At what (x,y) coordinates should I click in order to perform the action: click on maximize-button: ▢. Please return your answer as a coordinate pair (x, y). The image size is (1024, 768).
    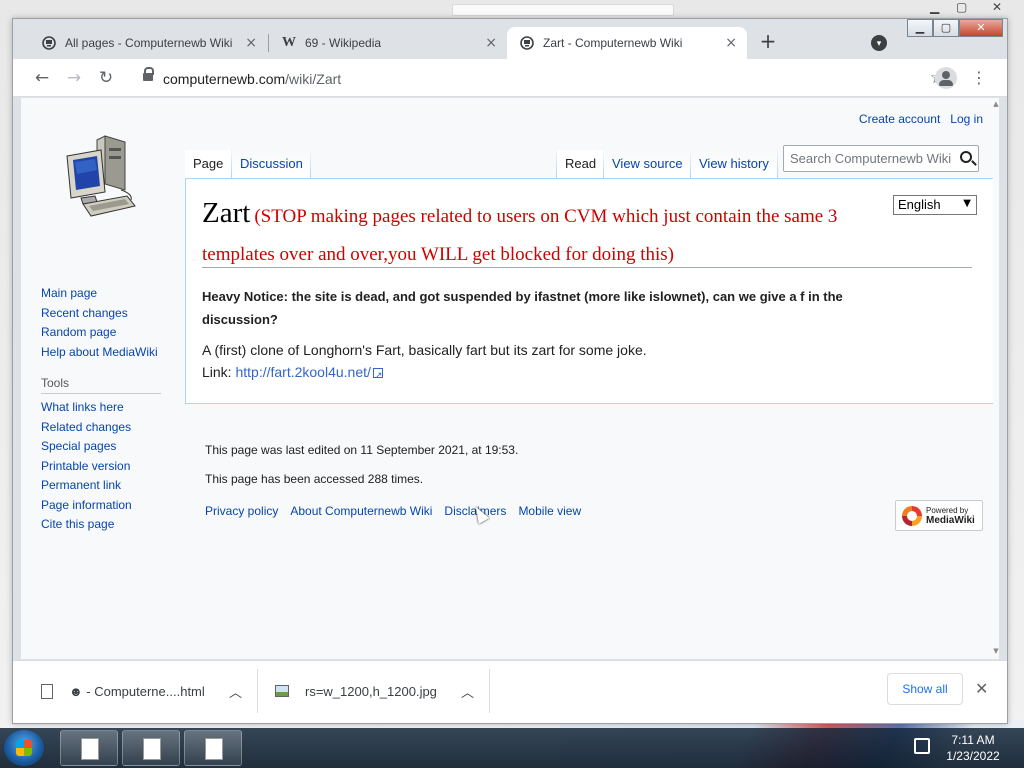
    Looking at the image, I should click on (946, 28).